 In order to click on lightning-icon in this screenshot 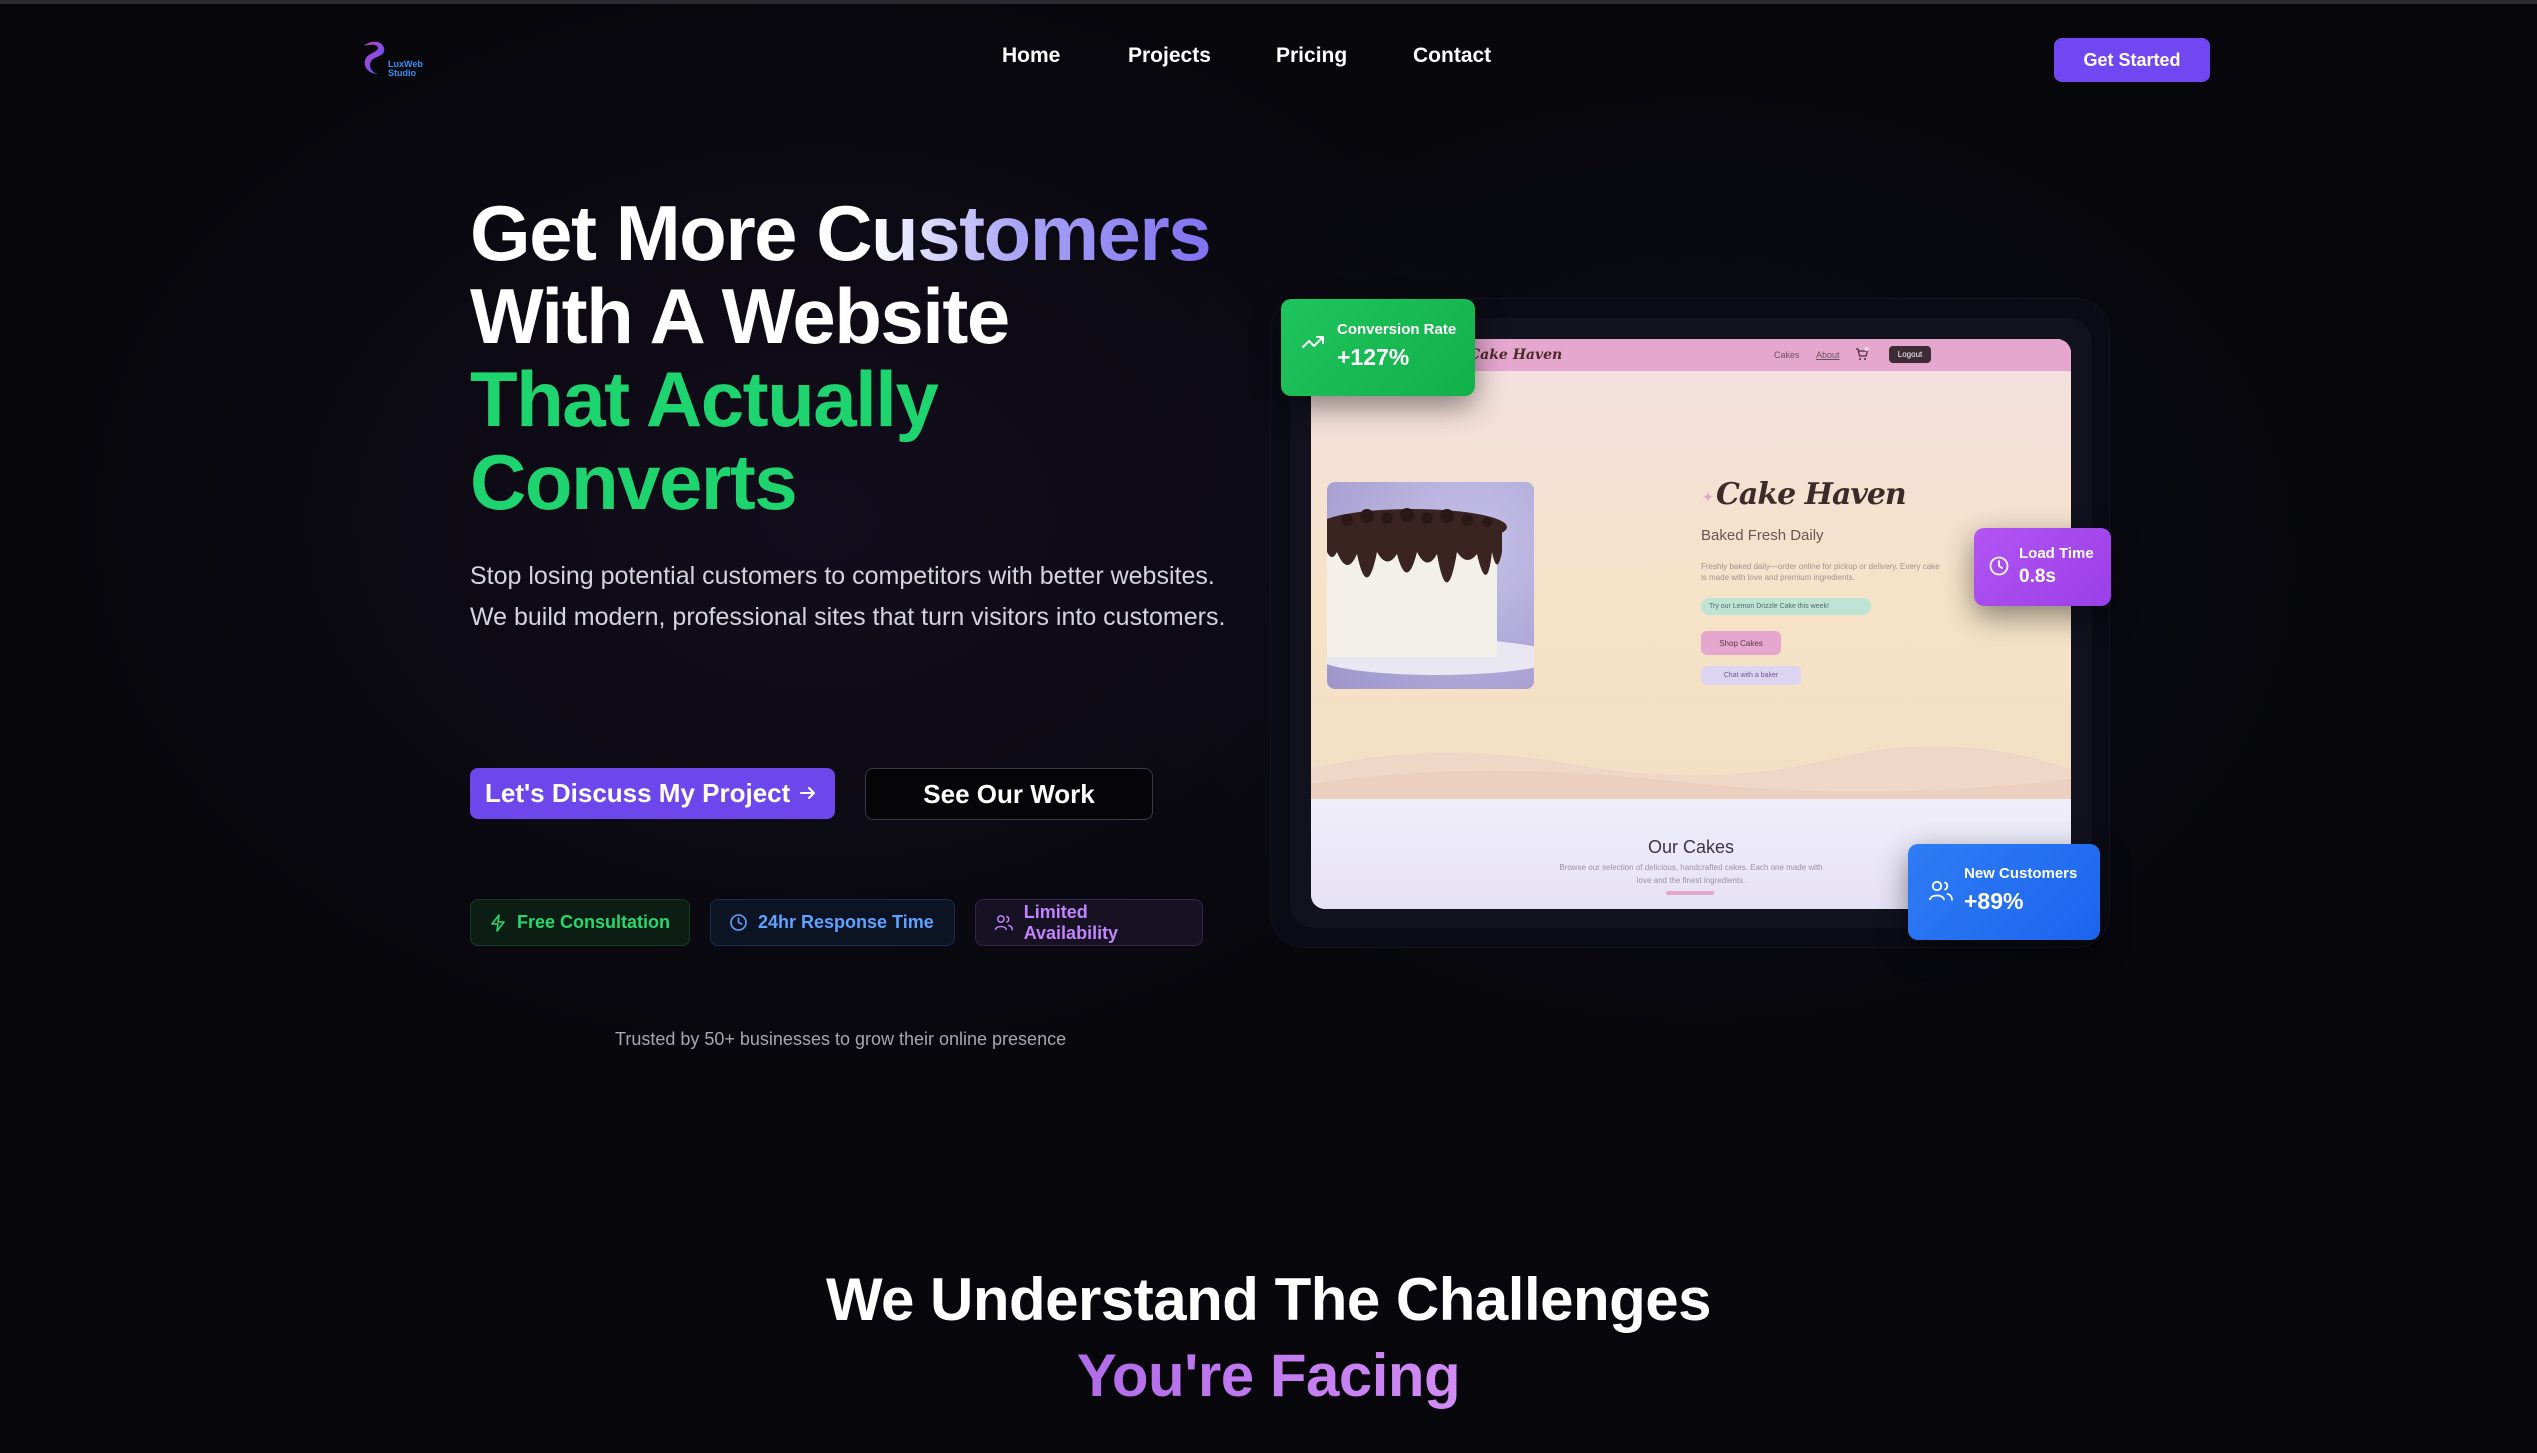, I will do `click(498, 922)`.